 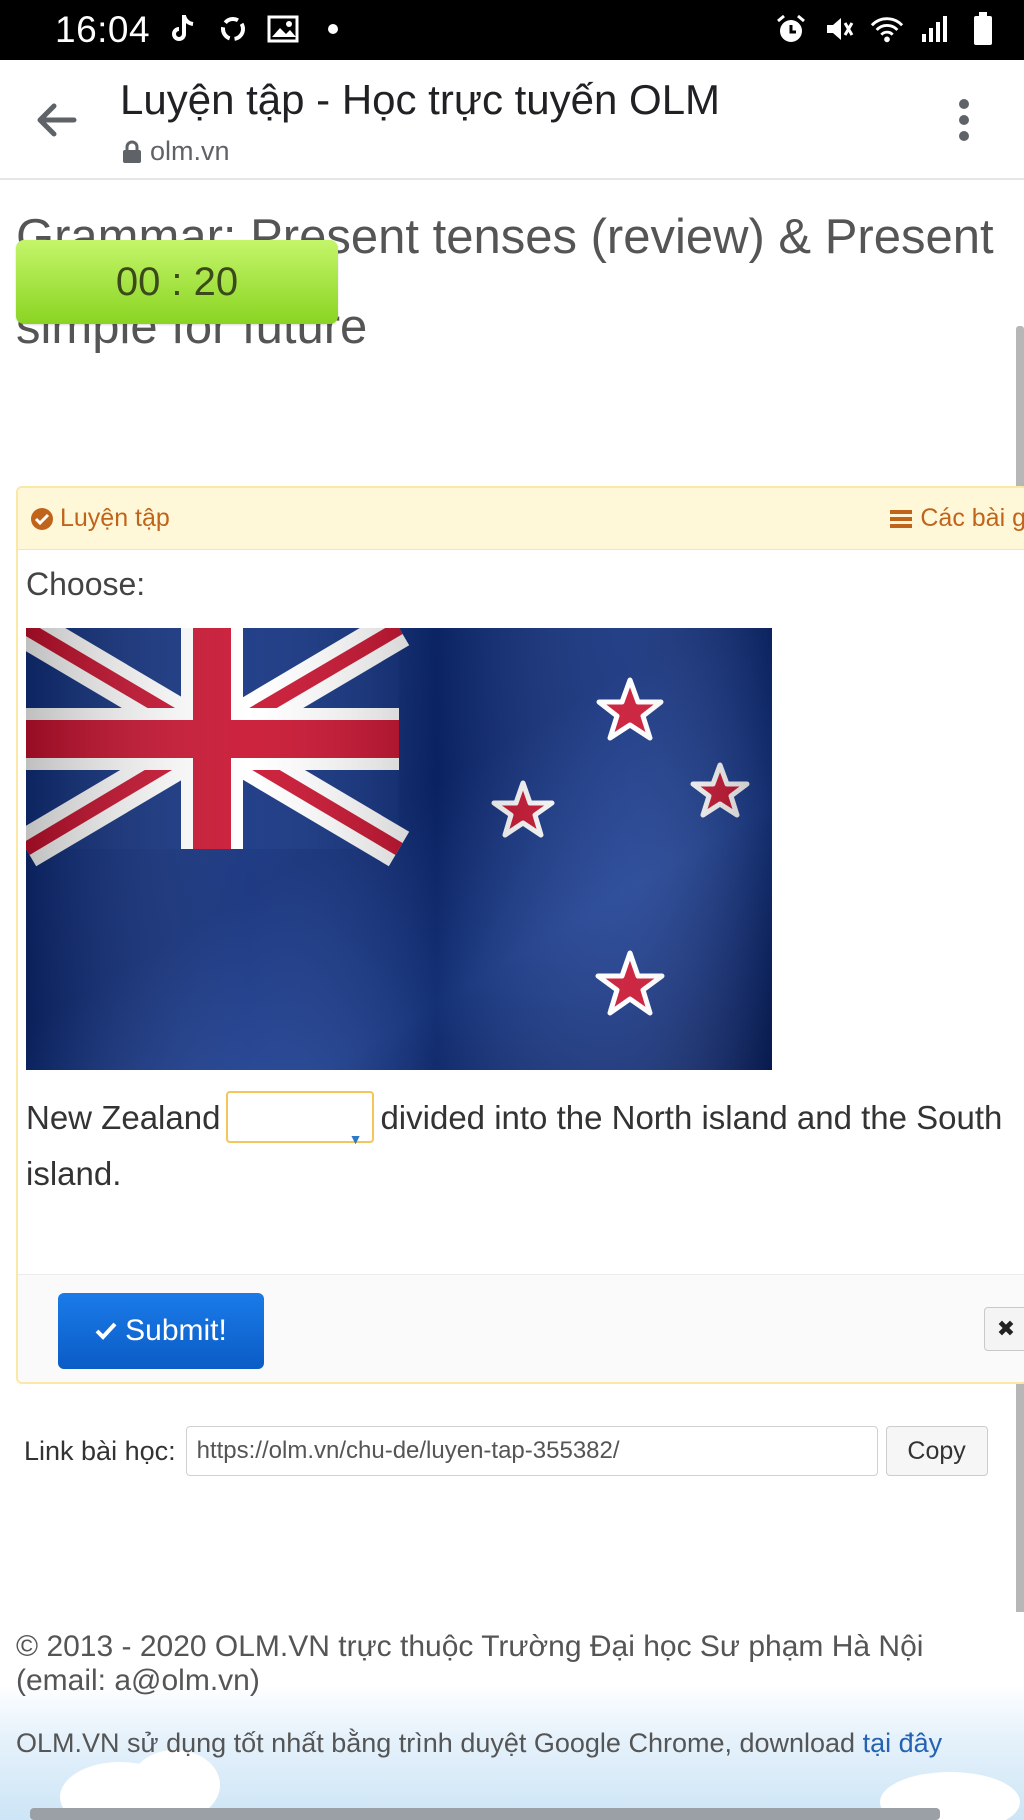 What do you see at coordinates (300, 1119) in the screenshot?
I see `answer-dropdown: ▼` at bounding box center [300, 1119].